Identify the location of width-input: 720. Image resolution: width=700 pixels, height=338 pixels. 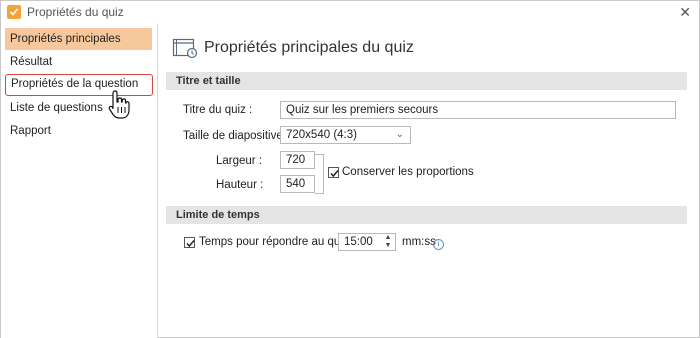
(297, 160).